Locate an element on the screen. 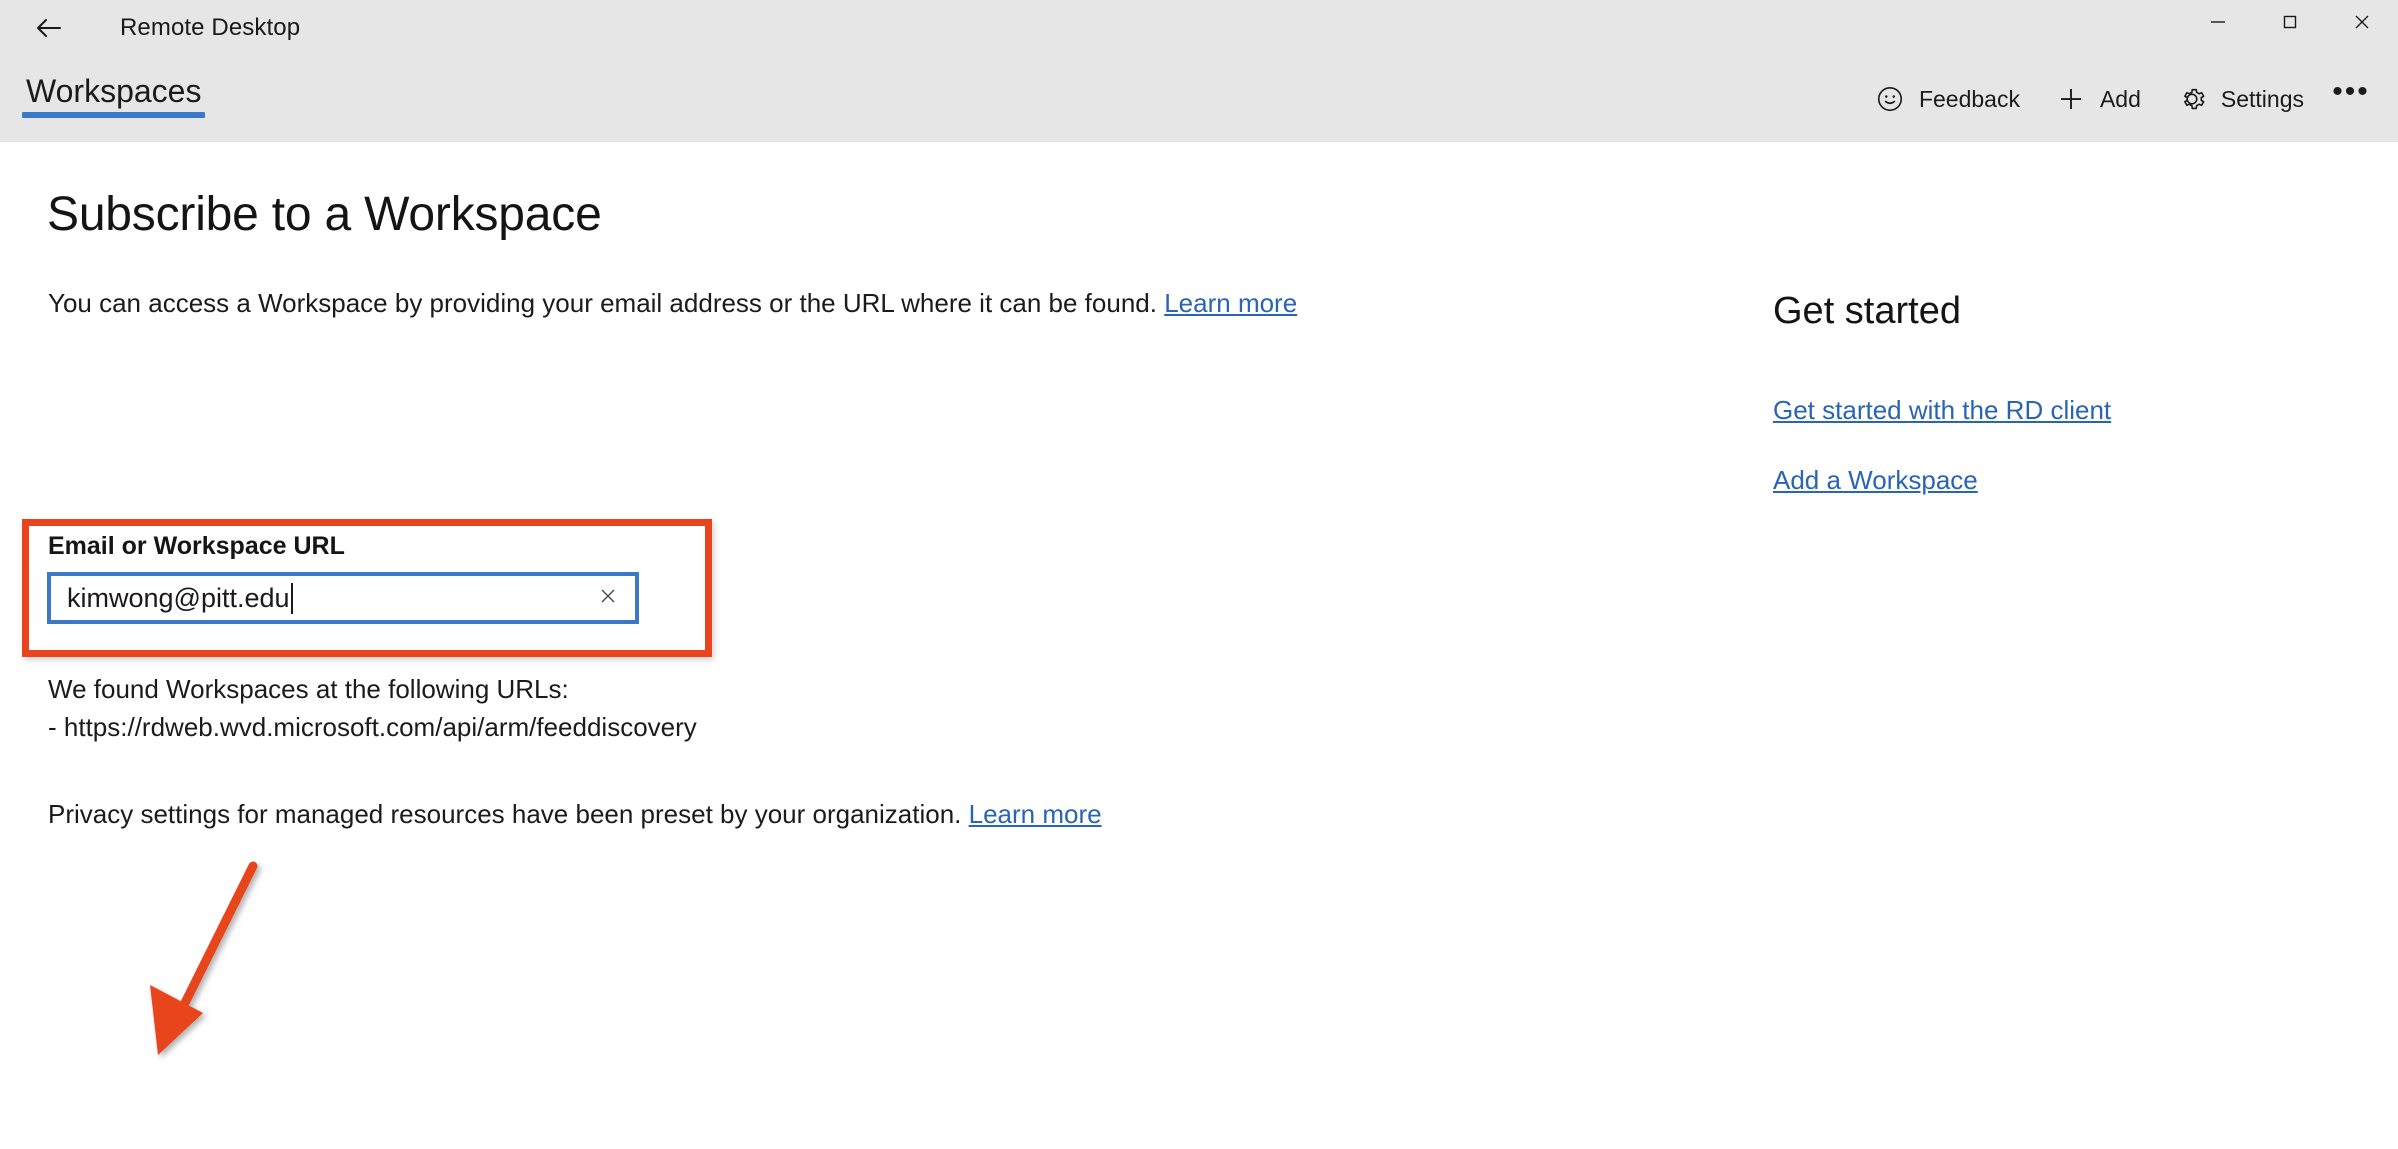 The width and height of the screenshot is (2398, 1149). add-button: Add is located at coordinates (2098, 99).